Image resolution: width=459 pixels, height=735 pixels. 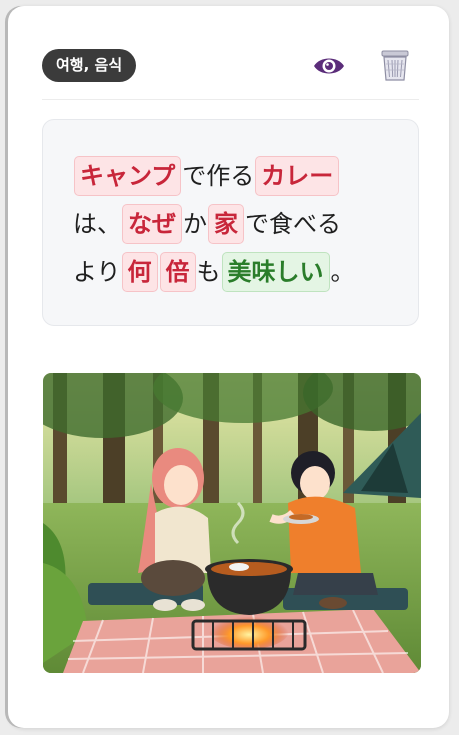 I want to click on word-chip: カレー, so click(x=297, y=176).